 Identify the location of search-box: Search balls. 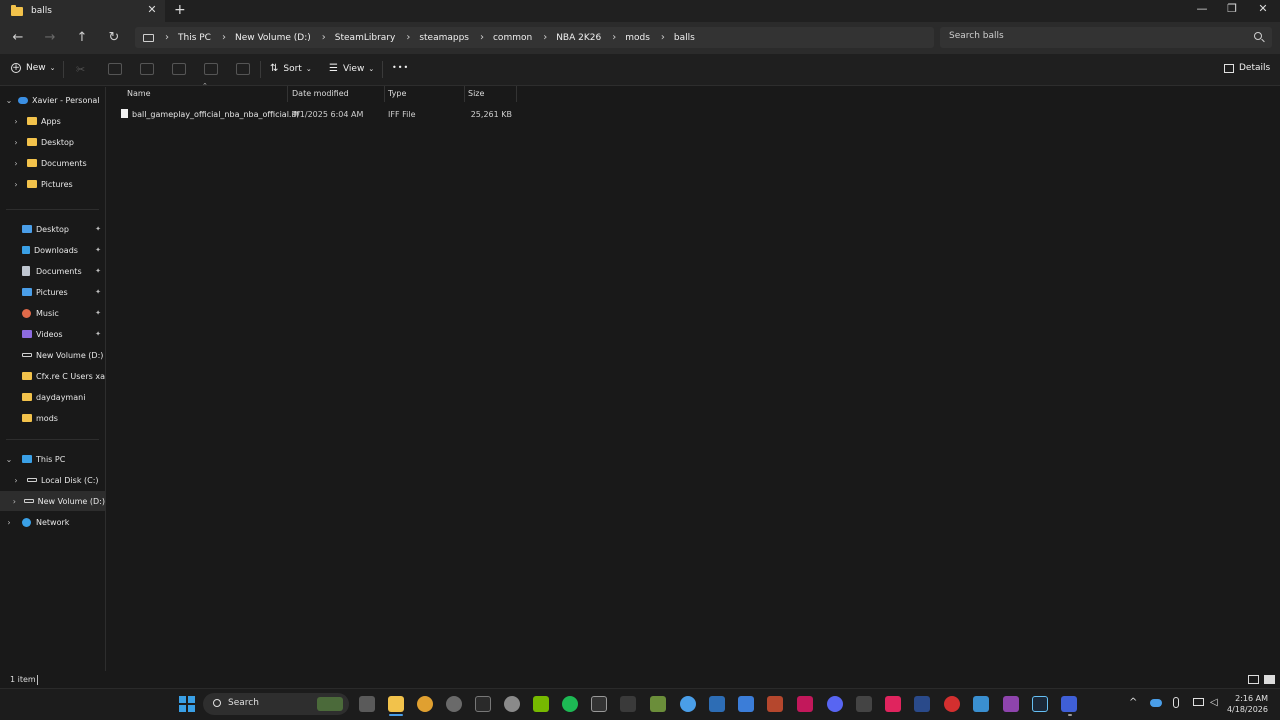
(1106, 37).